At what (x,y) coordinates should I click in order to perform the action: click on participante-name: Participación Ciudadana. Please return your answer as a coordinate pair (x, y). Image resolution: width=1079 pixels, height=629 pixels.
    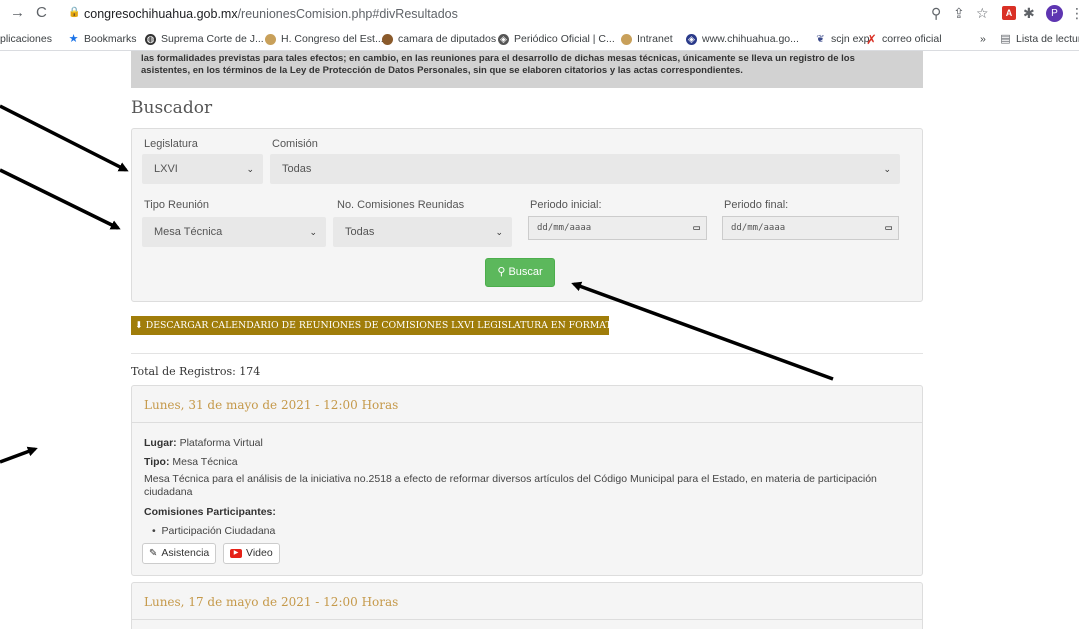
    Looking at the image, I should click on (218, 531).